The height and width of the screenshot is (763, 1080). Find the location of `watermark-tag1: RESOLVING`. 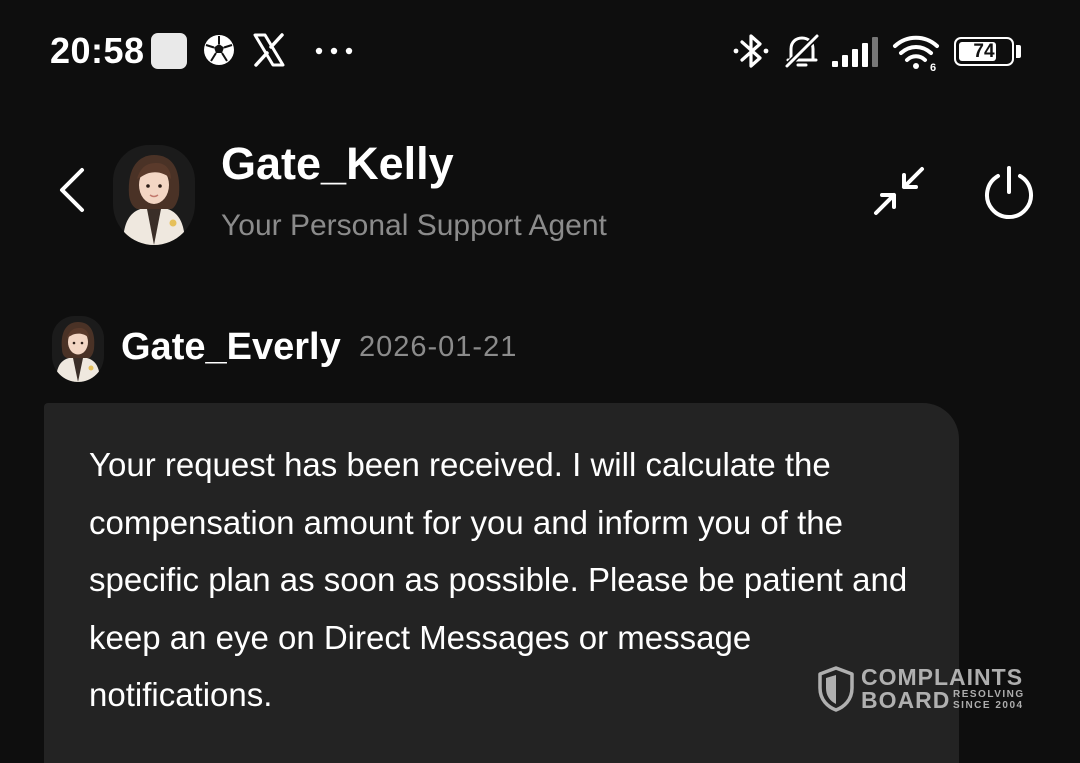

watermark-tag1: RESOLVING is located at coordinates (989, 694).